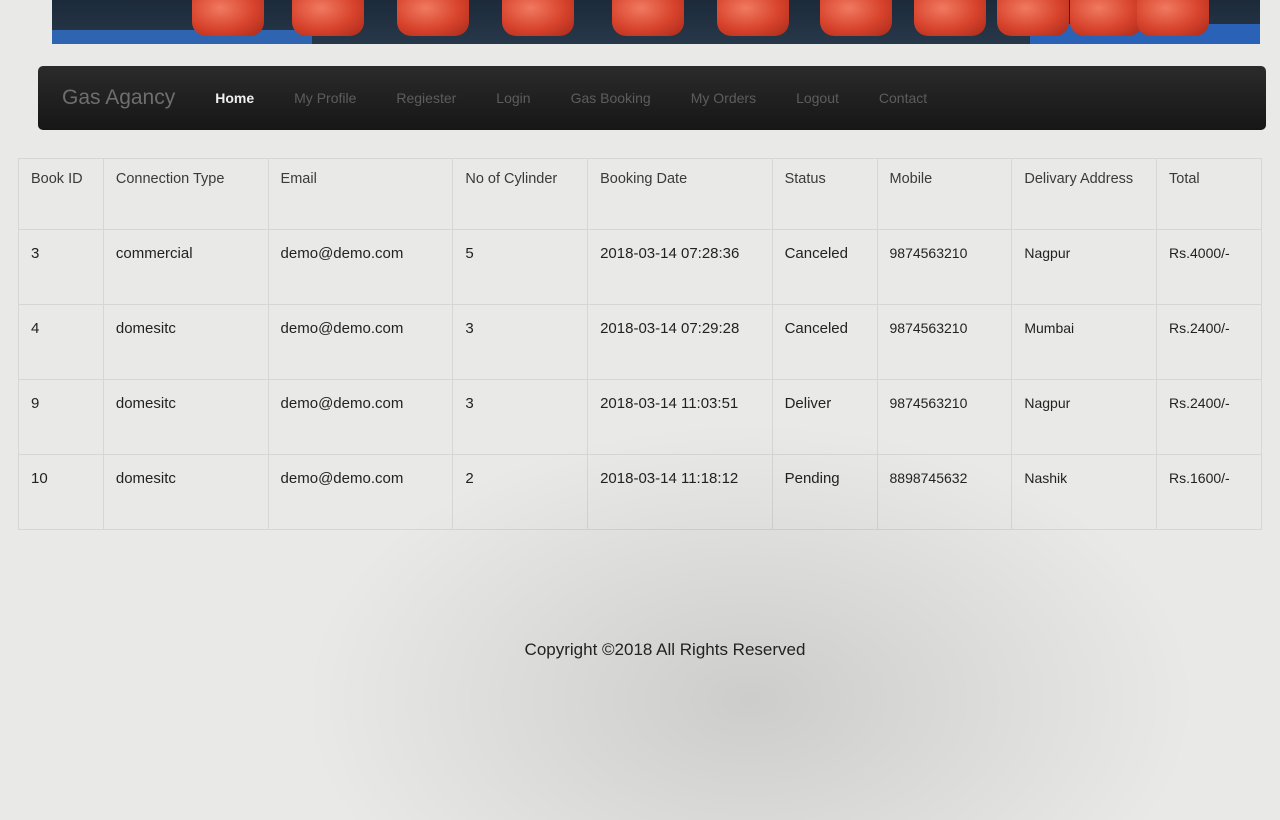  What do you see at coordinates (185, 194) in the screenshot?
I see `col-header-connection-type: Connection Type` at bounding box center [185, 194].